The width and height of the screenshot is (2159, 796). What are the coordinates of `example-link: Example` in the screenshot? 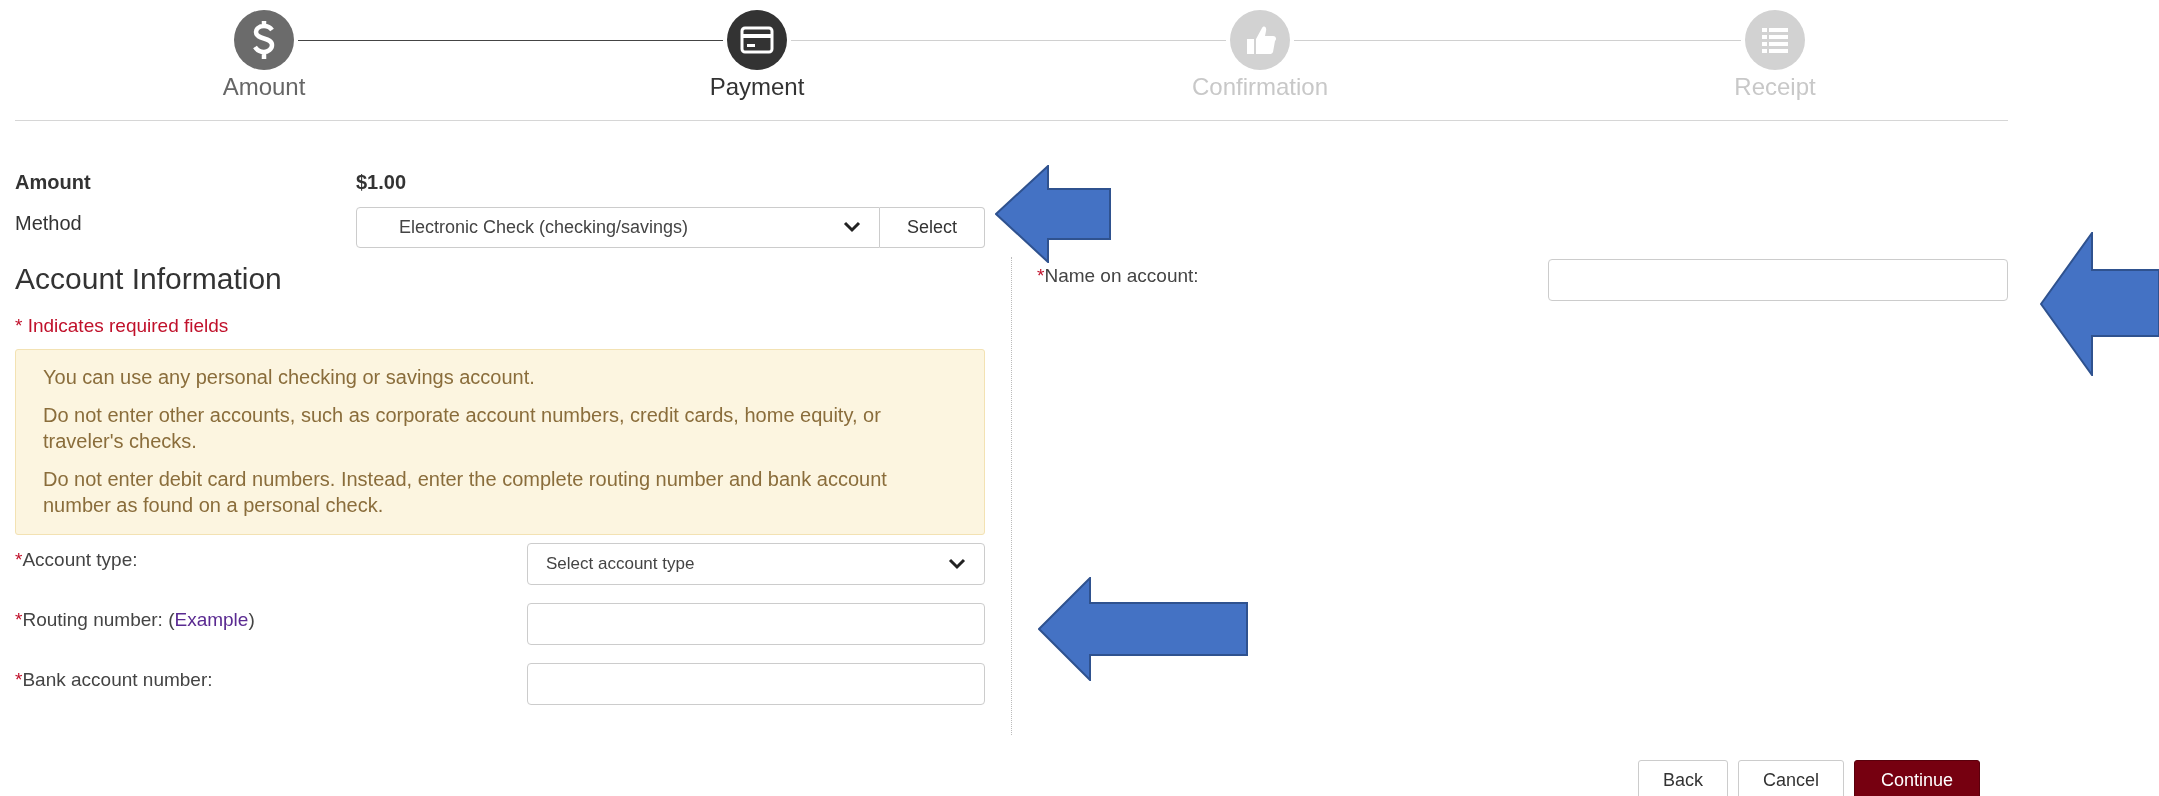 It's located at (211, 619).